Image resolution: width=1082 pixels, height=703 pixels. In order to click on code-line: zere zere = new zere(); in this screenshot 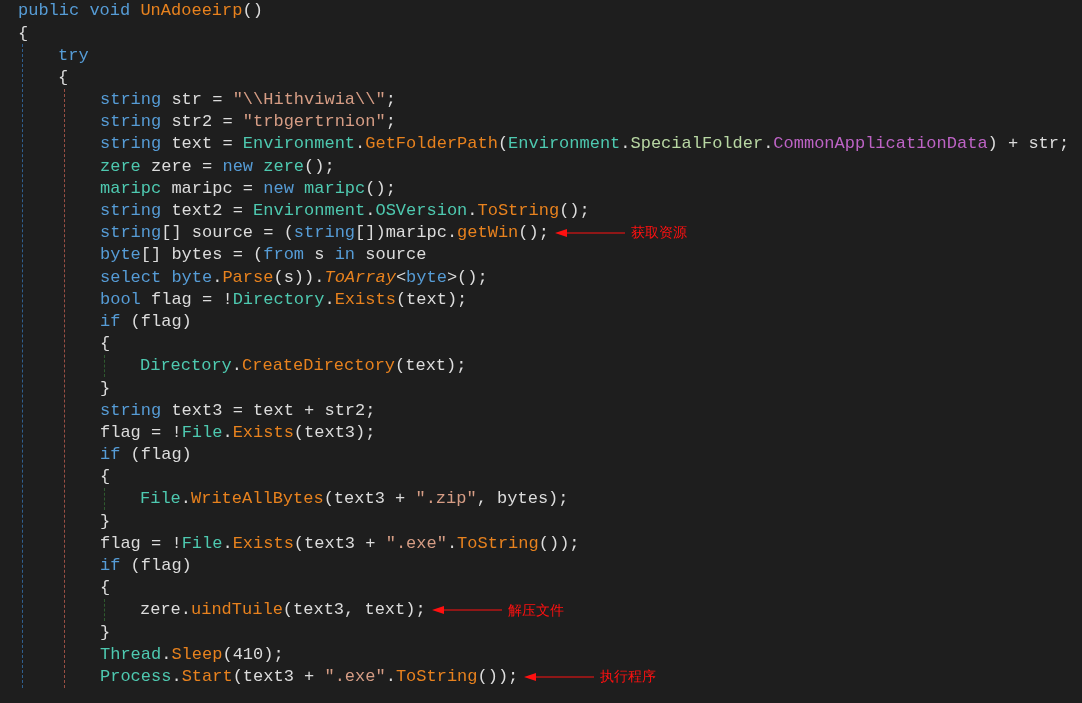, I will do `click(217, 166)`.